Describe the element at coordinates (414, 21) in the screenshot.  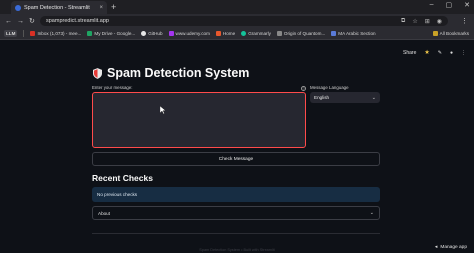
I see `bookmark-star-icon: ☆` at that location.